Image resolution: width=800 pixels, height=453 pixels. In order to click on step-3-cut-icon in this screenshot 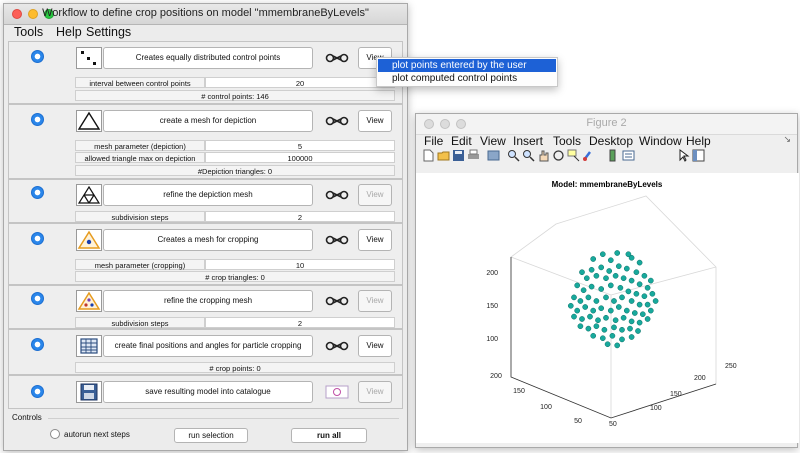, I will do `click(337, 195)`.